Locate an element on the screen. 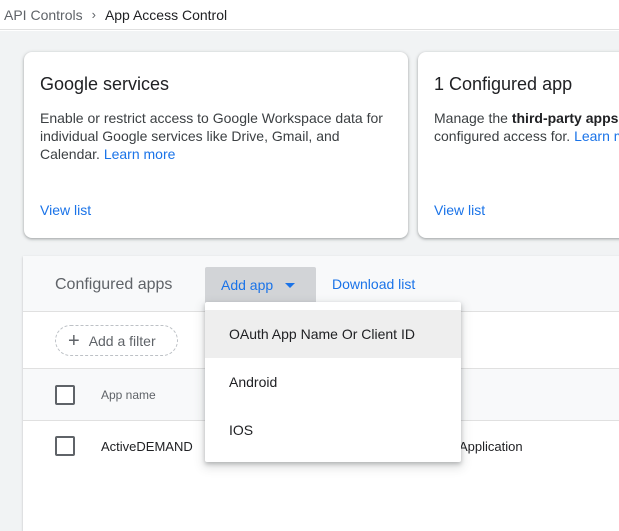 This screenshot has width=619, height=531. breadcrumb-current: App Access Control is located at coordinates (166, 14).